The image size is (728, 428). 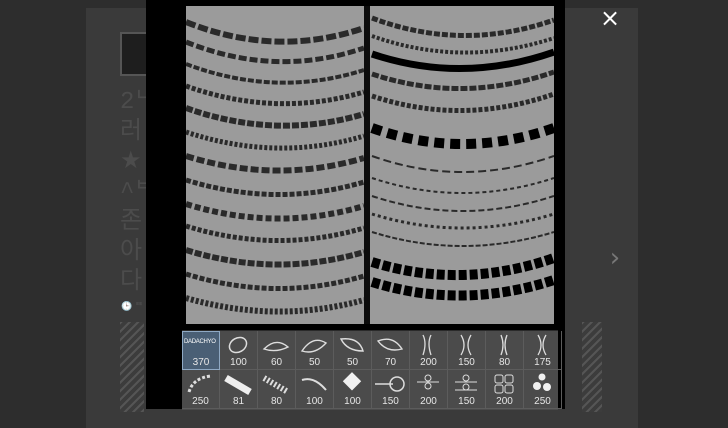 What do you see at coordinates (201, 362) in the screenshot?
I see `brush-size: 370` at bounding box center [201, 362].